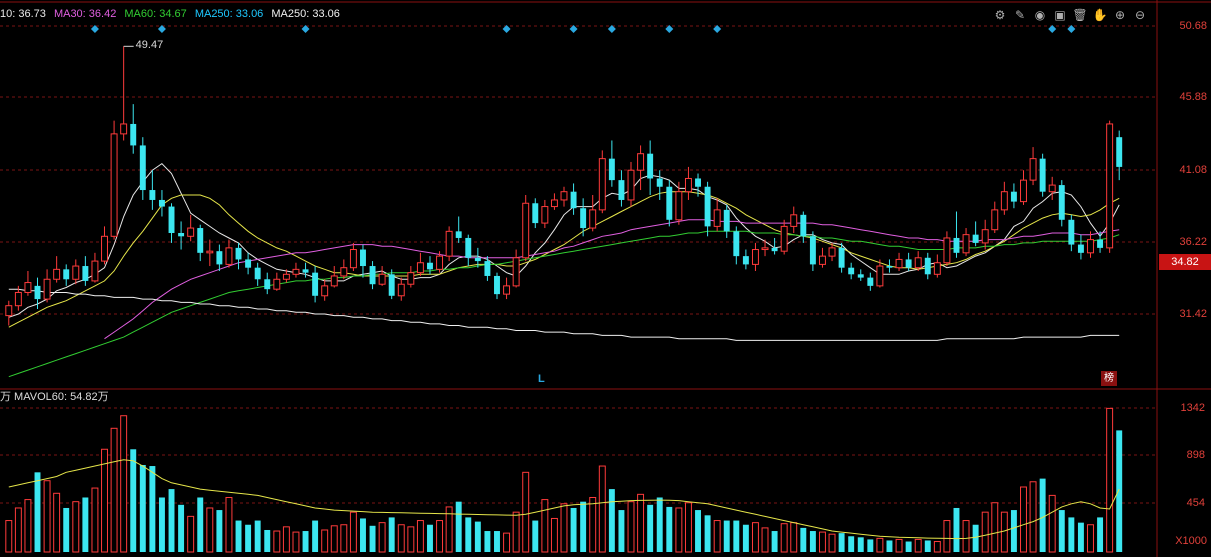  I want to click on minus-icon: ⊖, so click(1140, 15).